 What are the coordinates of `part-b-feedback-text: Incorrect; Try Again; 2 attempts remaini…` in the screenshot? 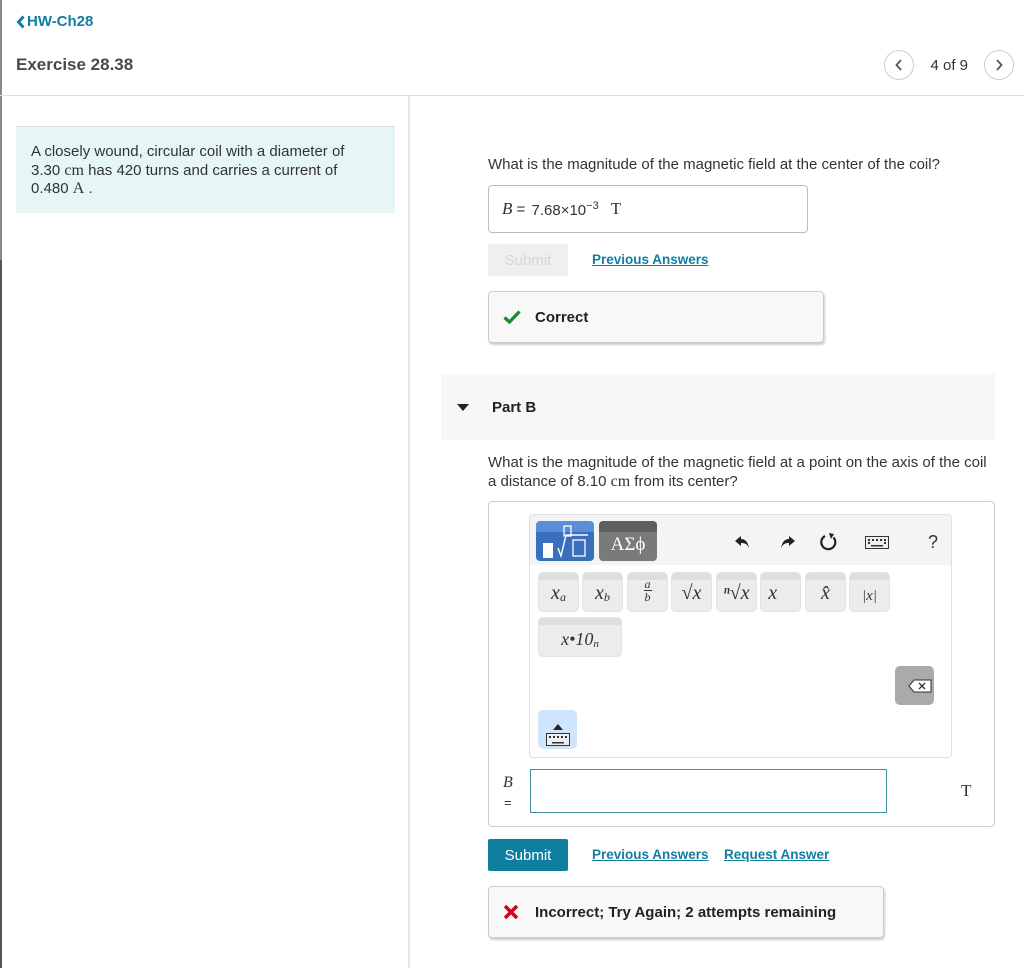 It's located at (686, 912).